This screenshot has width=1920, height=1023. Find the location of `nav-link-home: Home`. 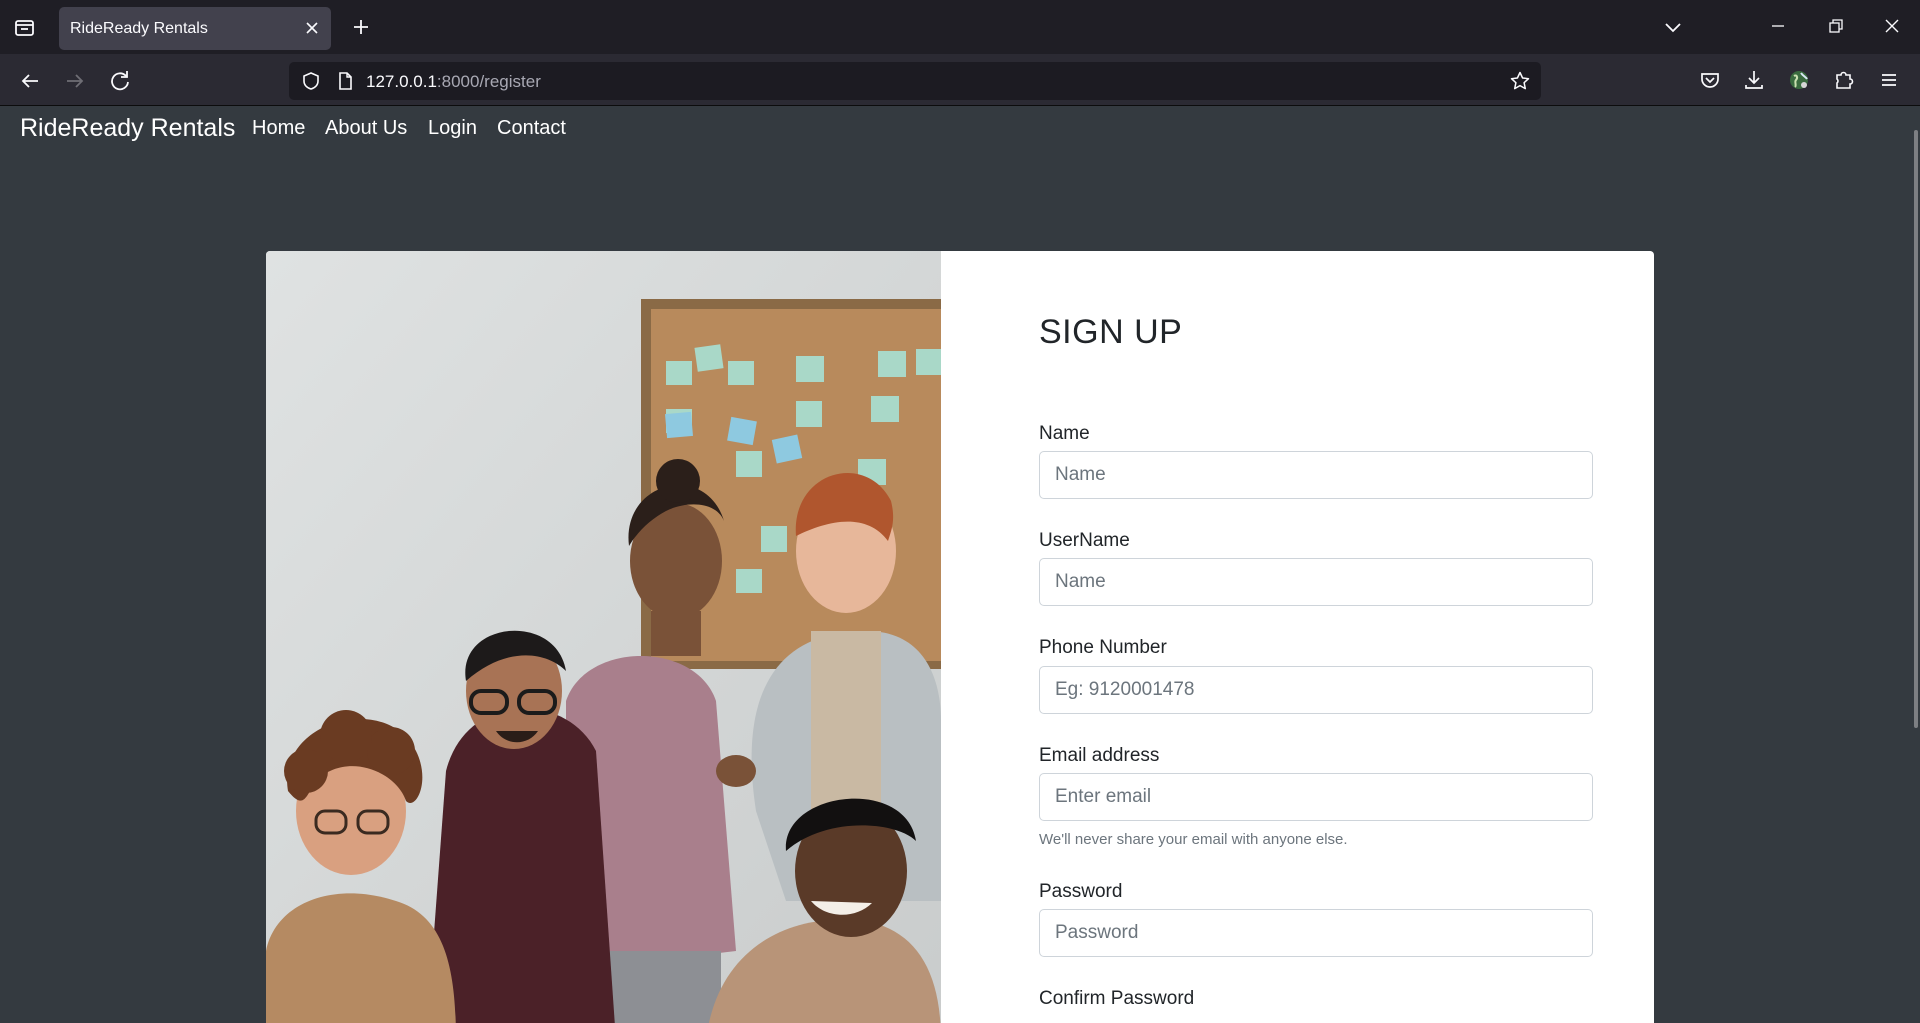

nav-link-home: Home is located at coordinates (278, 128).